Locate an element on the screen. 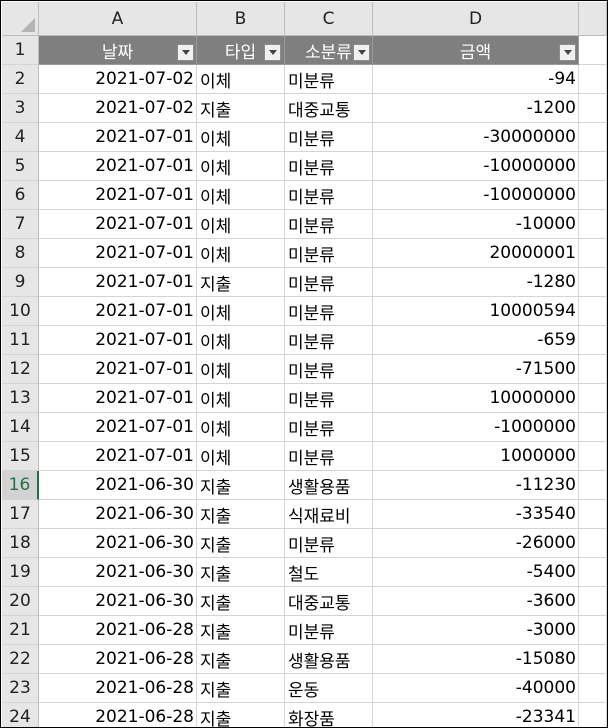  column-e-header-partial is located at coordinates (593, 19).